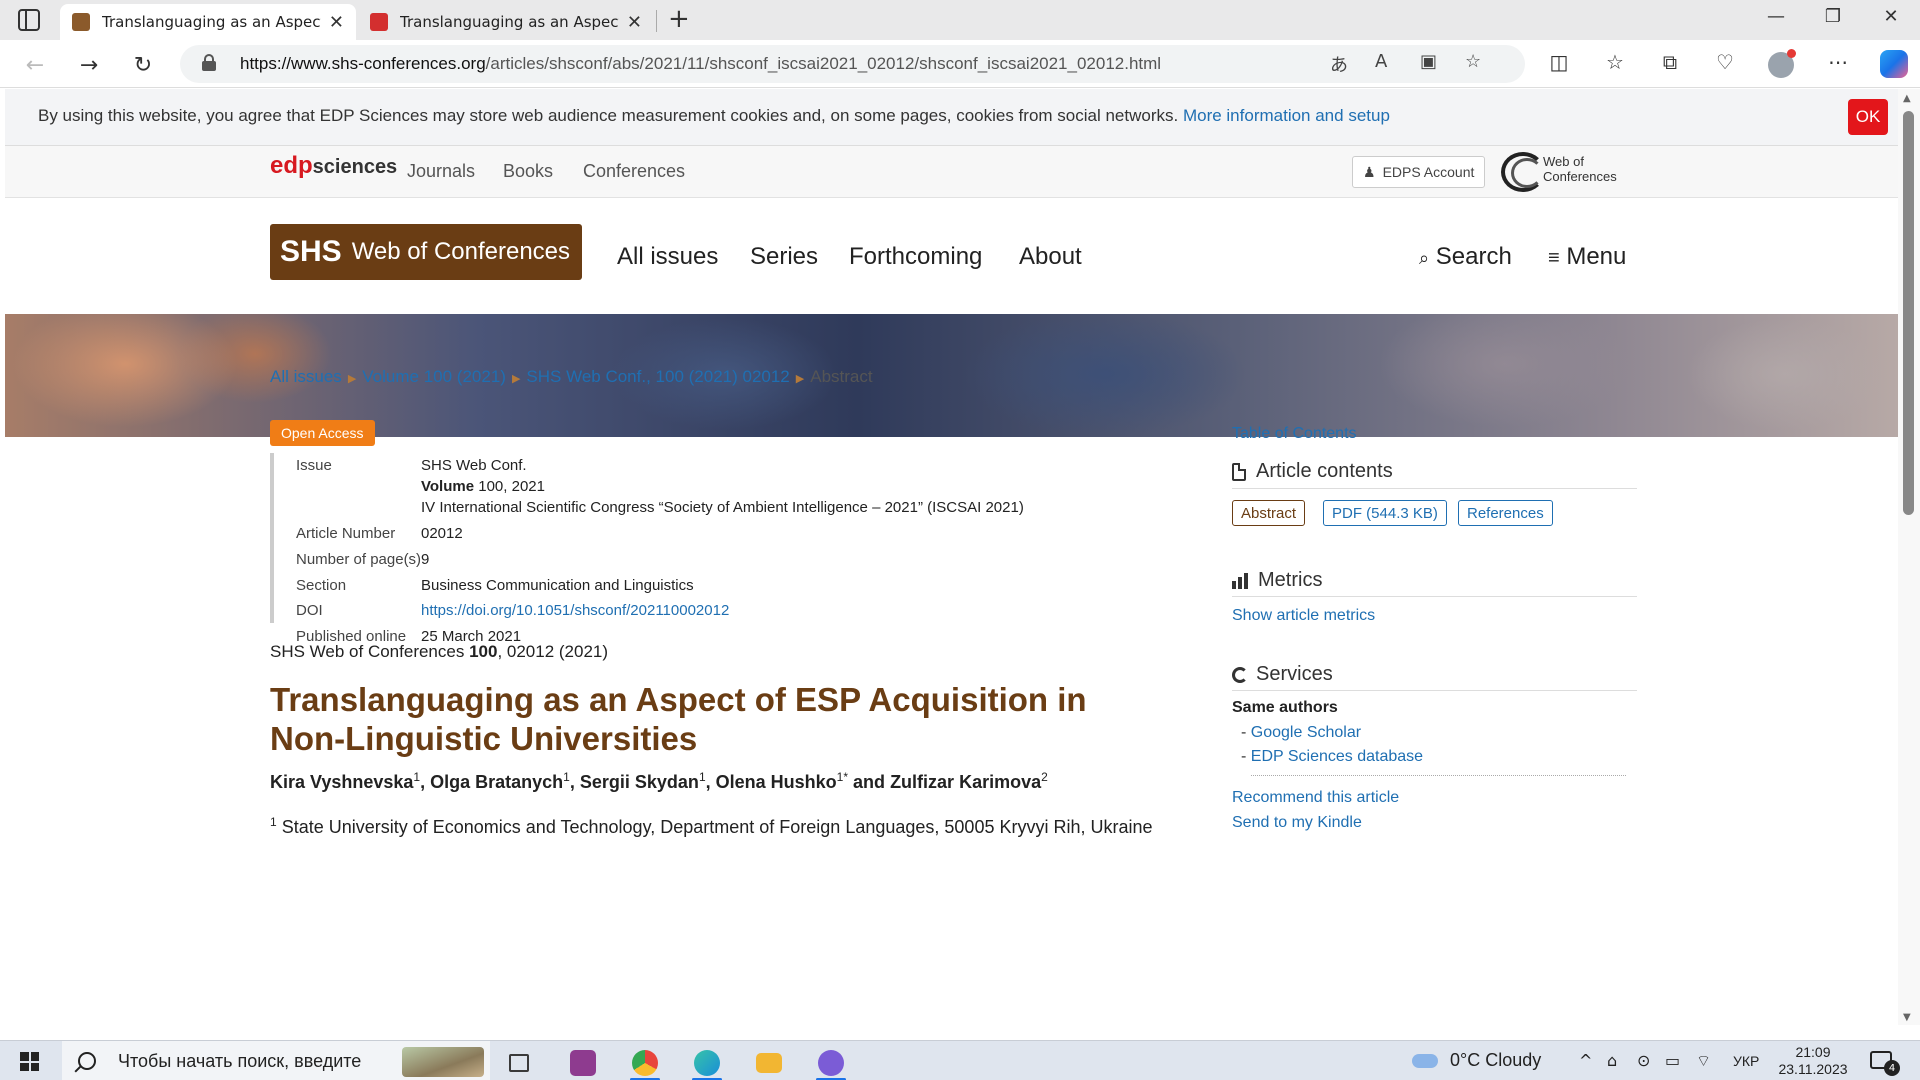 The height and width of the screenshot is (1080, 1920). I want to click on clock-date: 23.11.2023, so click(1813, 1069).